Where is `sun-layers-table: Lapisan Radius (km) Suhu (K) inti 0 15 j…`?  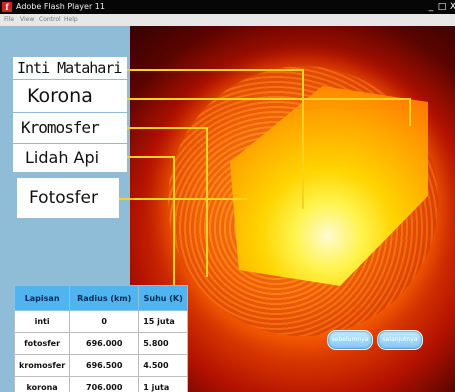
sun-layers-table: Lapisan Radius (km) Suhu (K) inti 0 15 j… is located at coordinates (101, 338).